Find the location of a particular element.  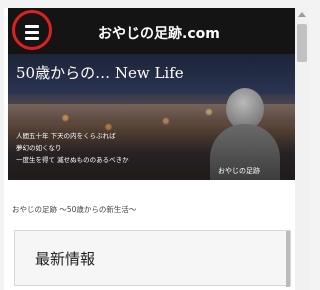

menu-button is located at coordinates (32, 30).